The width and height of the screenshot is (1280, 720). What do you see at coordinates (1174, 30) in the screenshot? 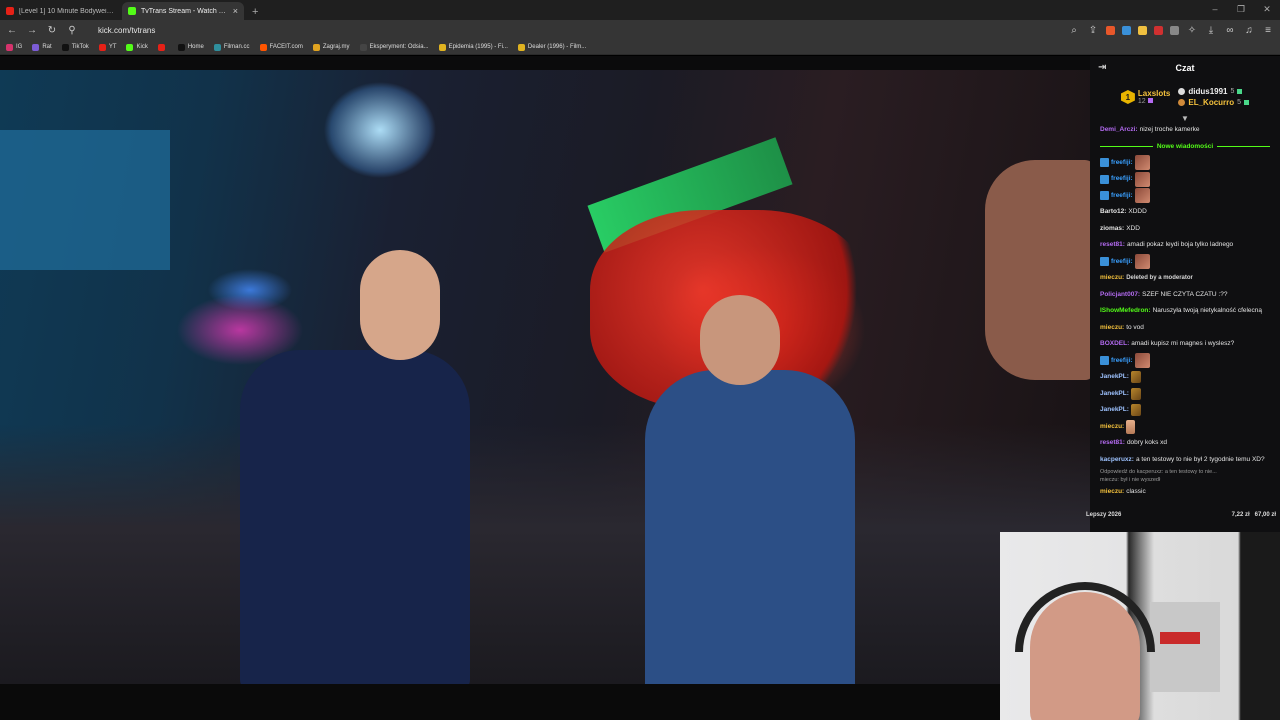
I see `extension-gray-icon` at bounding box center [1174, 30].